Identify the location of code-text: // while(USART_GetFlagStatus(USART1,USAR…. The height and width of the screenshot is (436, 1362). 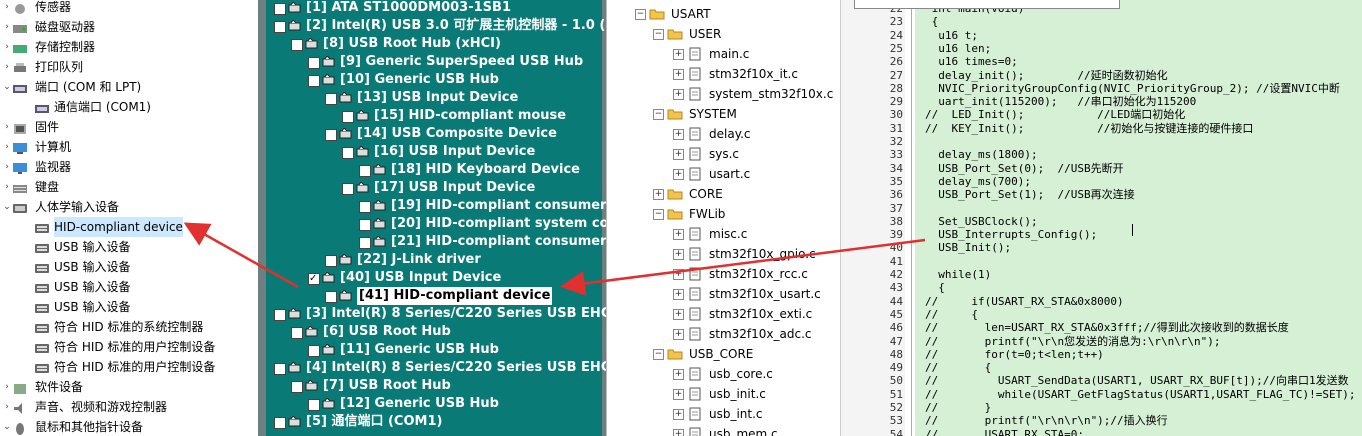
(1140, 394).